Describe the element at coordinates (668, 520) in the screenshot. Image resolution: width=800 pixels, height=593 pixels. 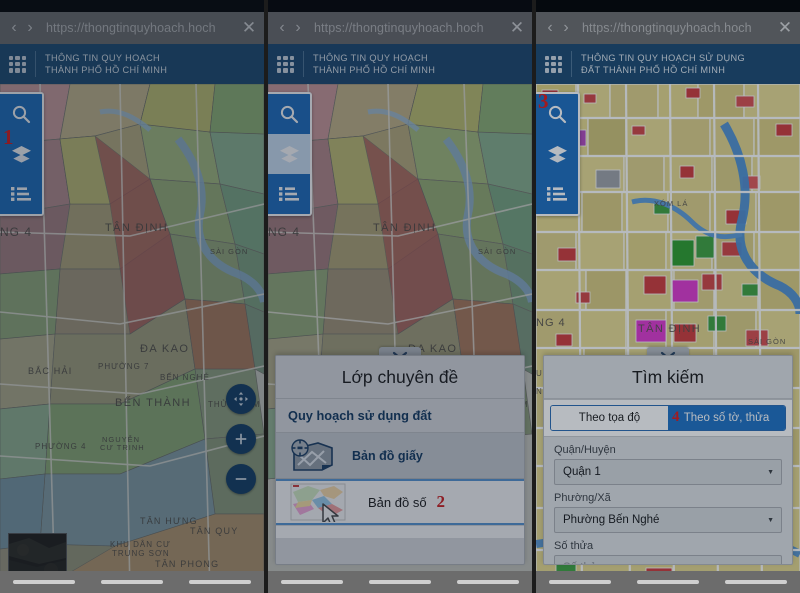
I see `ward-select: Phường Bến Nghé ▼` at that location.